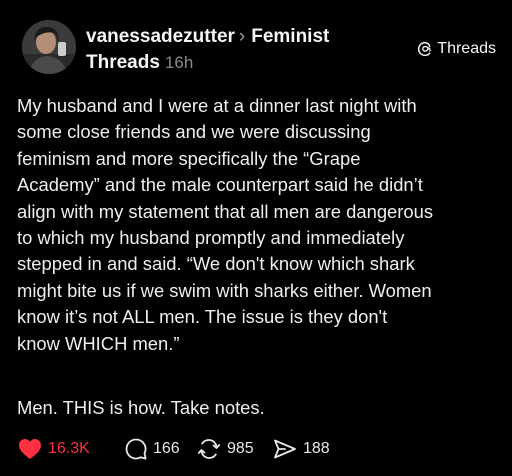  Describe the element at coordinates (236, 50) in the screenshot. I see `post-header: vanessadezutter › Feminist Threads 16h` at that location.